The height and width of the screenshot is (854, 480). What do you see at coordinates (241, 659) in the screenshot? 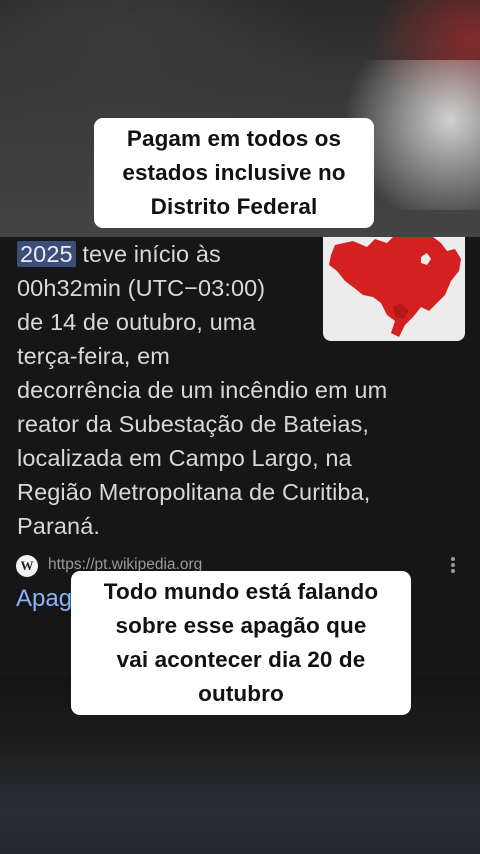
I see `bottom-caption-line: vai acontecer dia 20 de` at bounding box center [241, 659].